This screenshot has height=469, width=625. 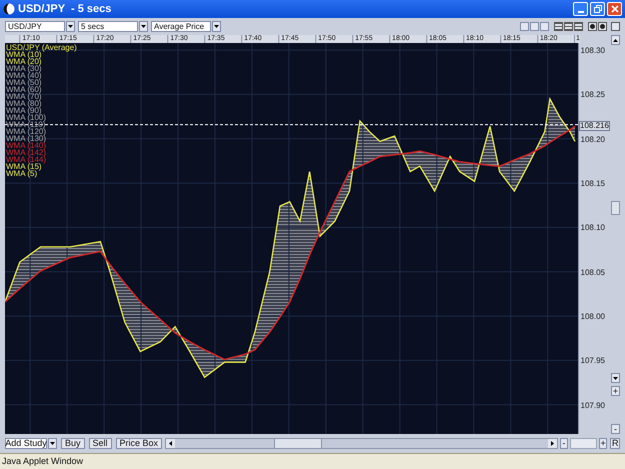 What do you see at coordinates (592, 405) in the screenshot?
I see `price-label: 107.90` at bounding box center [592, 405].